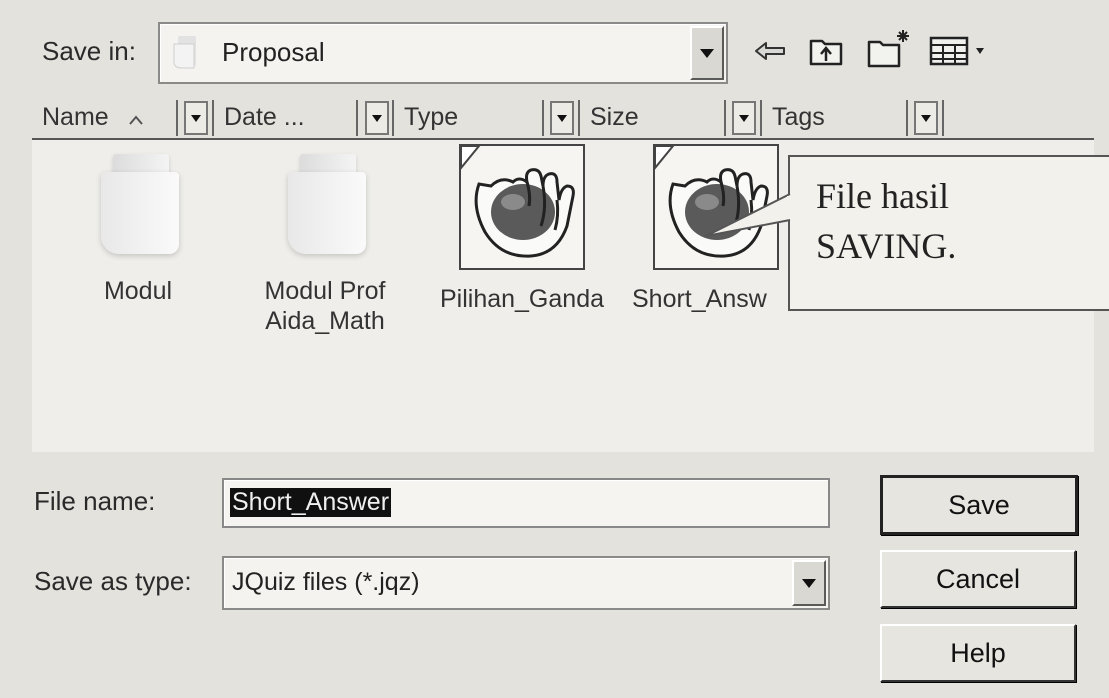 This screenshot has height=698, width=1109. What do you see at coordinates (526, 503) in the screenshot?
I see `file-name-input: Short_Answer` at bounding box center [526, 503].